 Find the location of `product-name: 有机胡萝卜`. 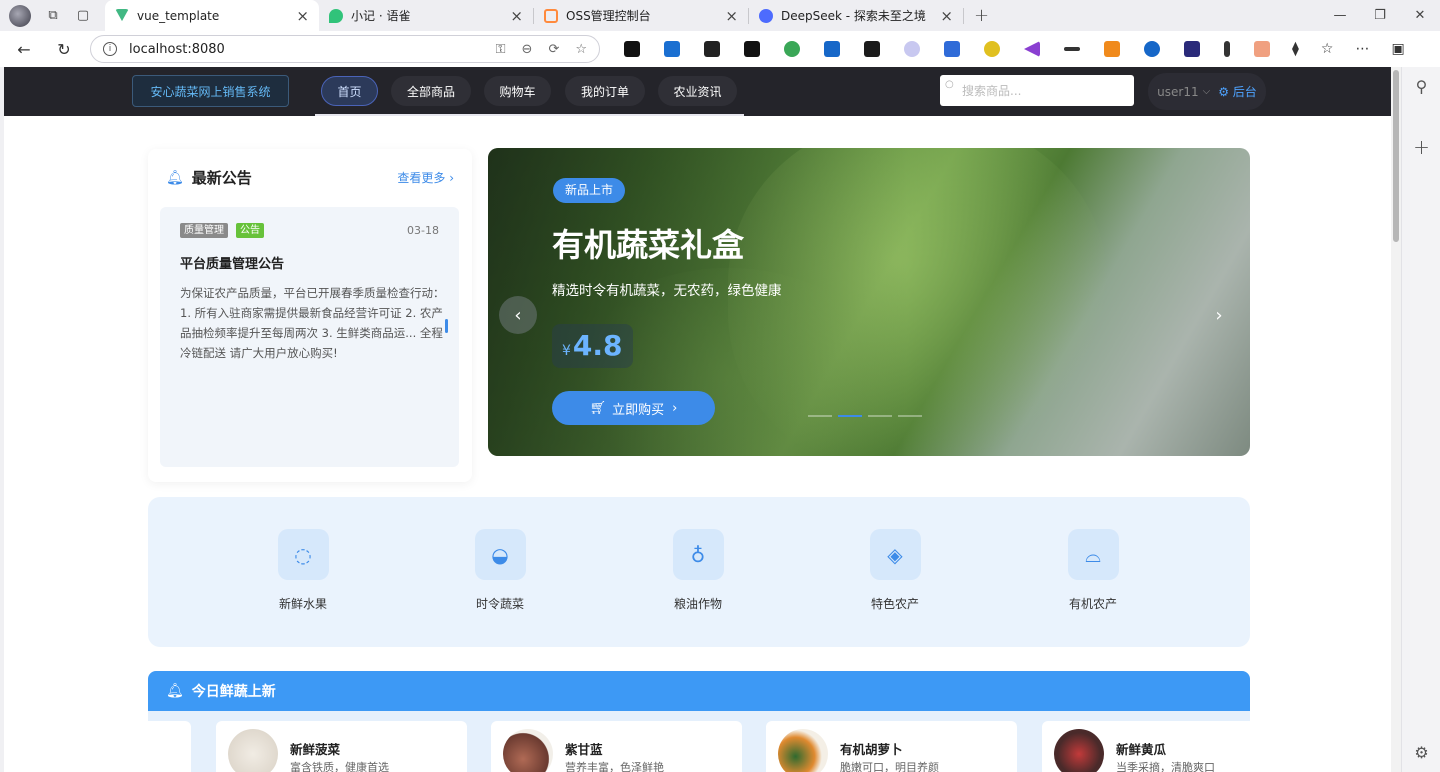

product-name: 有机胡萝卜 is located at coordinates (871, 748).